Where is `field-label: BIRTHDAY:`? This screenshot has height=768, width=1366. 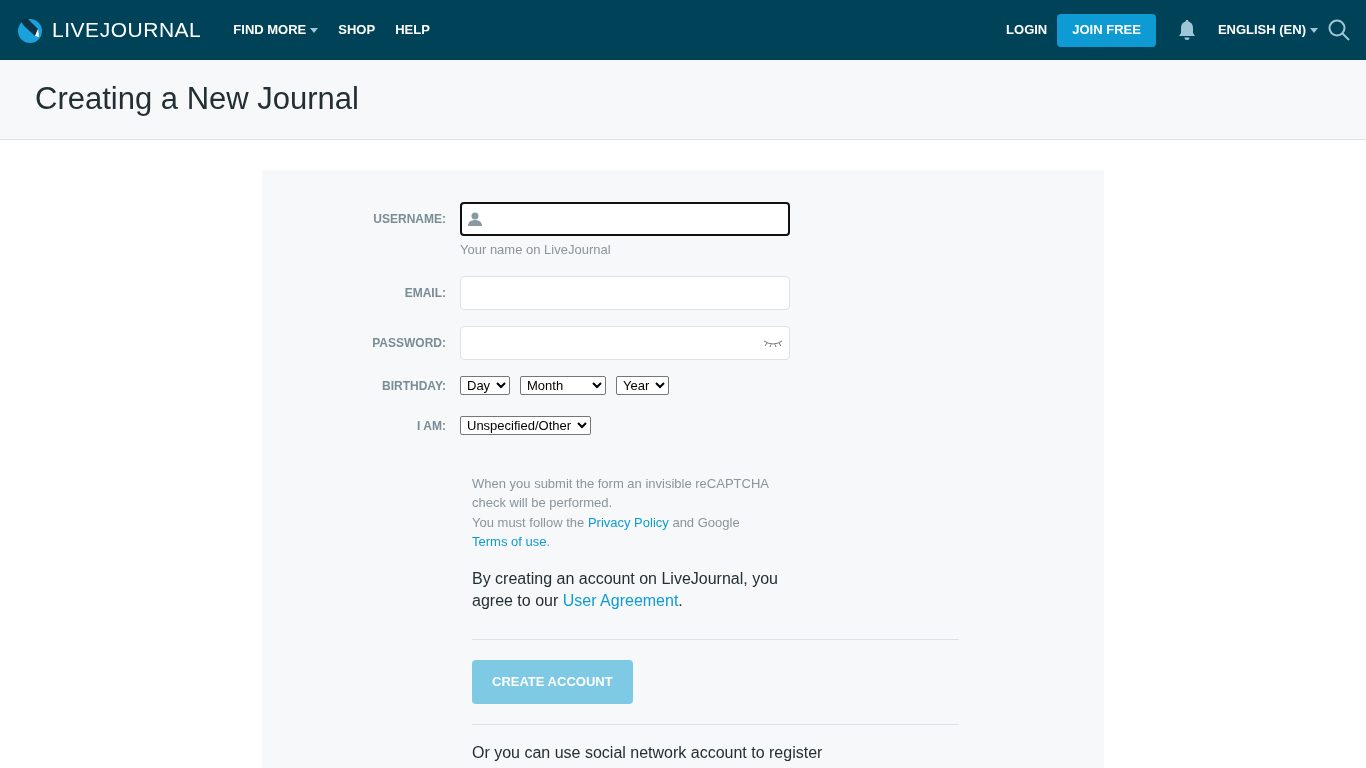 field-label: BIRTHDAY: is located at coordinates (414, 386).